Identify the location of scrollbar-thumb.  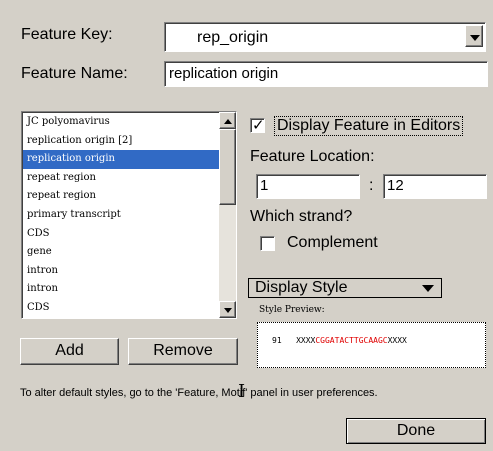
(227, 167).